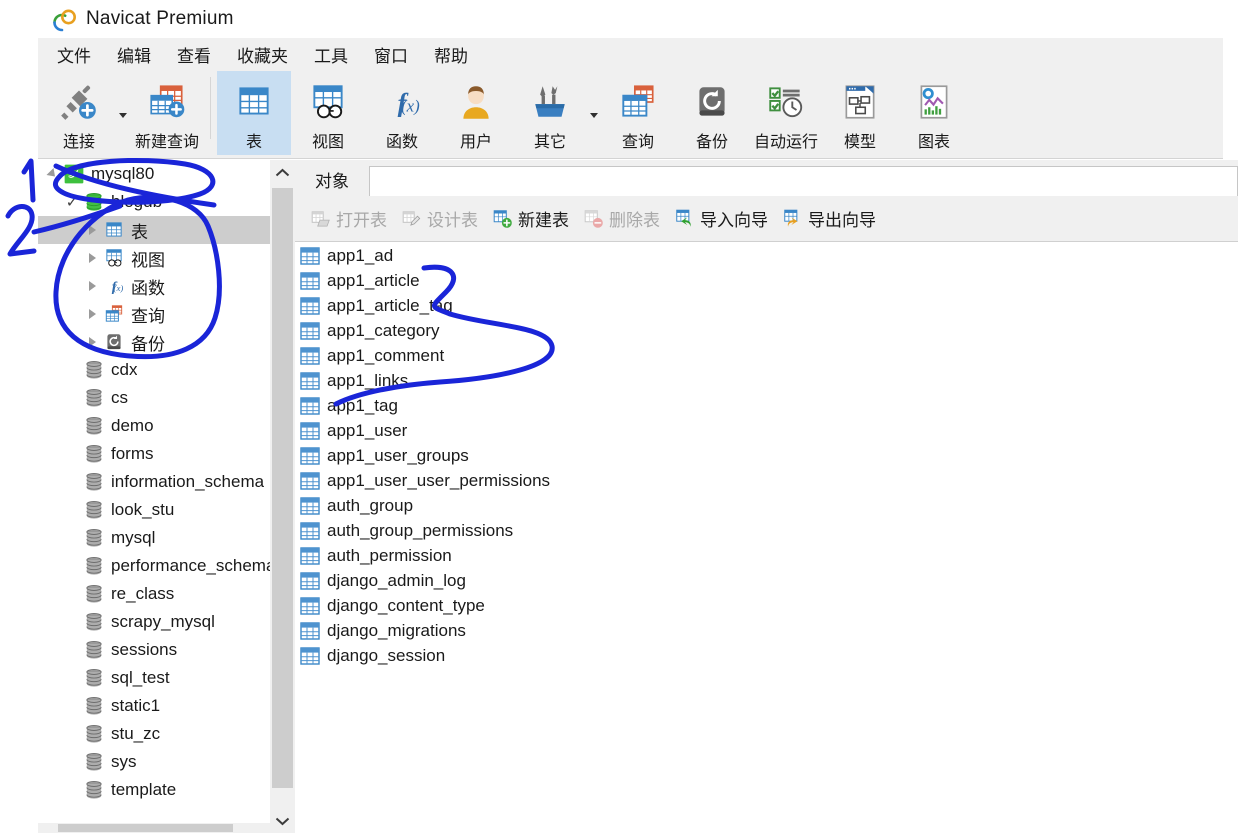 The image size is (1238, 833). What do you see at coordinates (282, 488) in the screenshot?
I see `sidebar-scroll-thumb` at bounding box center [282, 488].